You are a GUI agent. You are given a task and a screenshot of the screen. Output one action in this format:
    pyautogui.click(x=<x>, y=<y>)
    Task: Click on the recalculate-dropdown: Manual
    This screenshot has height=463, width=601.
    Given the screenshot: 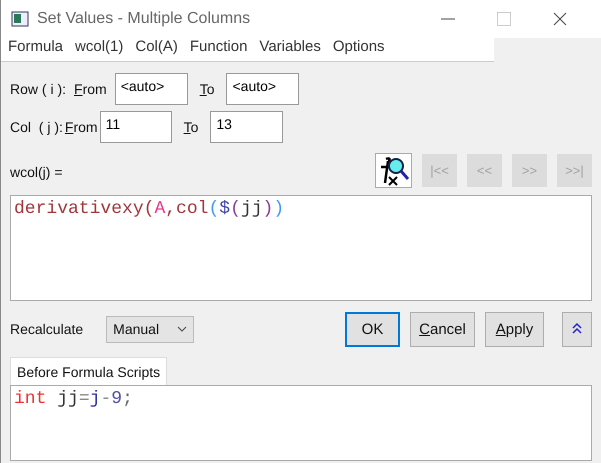 What is the action you would take?
    pyautogui.click(x=150, y=329)
    